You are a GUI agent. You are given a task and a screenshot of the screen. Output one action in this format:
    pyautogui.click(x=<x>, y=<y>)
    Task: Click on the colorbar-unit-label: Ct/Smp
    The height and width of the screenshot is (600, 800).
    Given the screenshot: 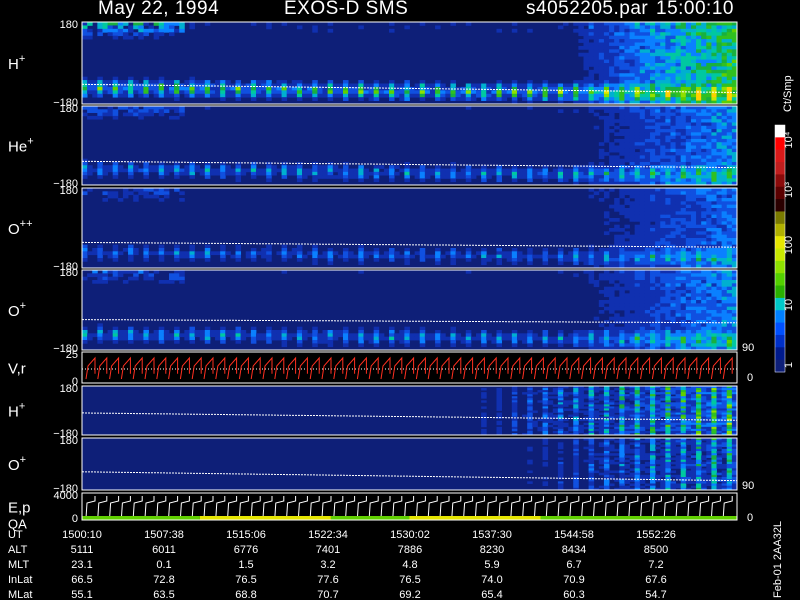 What is the action you would take?
    pyautogui.click(x=788, y=93)
    